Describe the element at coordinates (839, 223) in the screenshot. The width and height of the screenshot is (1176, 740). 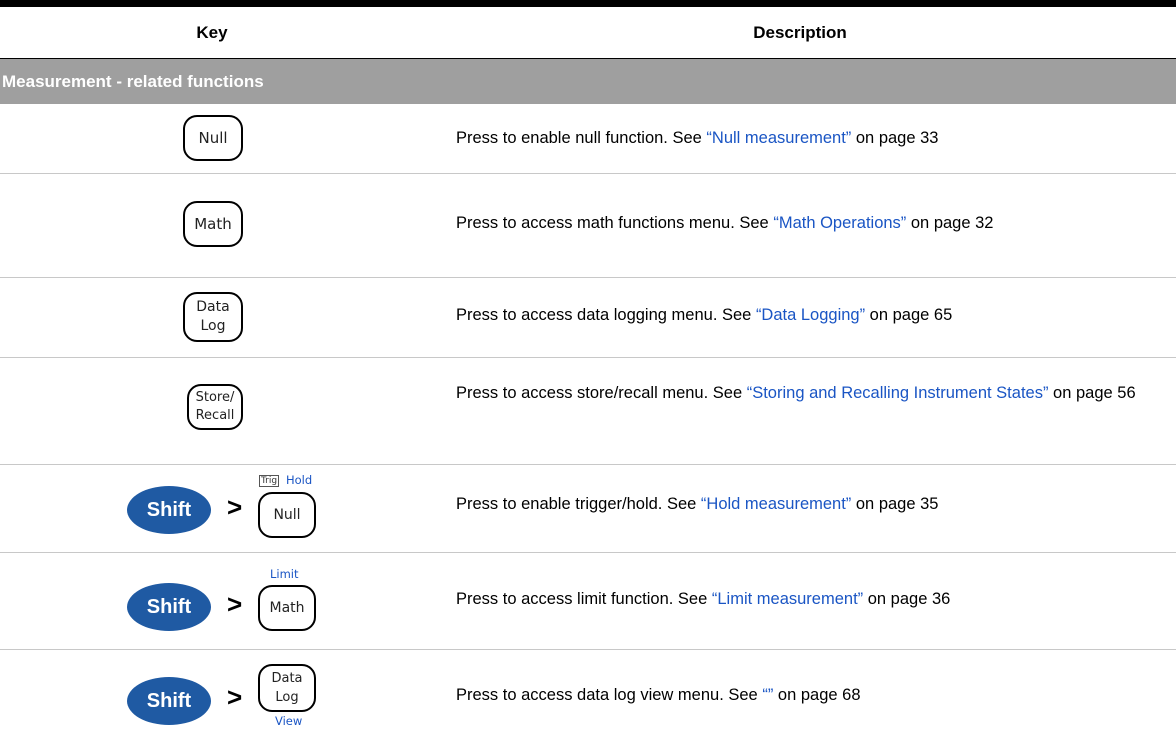
I see `link-math-operations: “Math Operations”` at that location.